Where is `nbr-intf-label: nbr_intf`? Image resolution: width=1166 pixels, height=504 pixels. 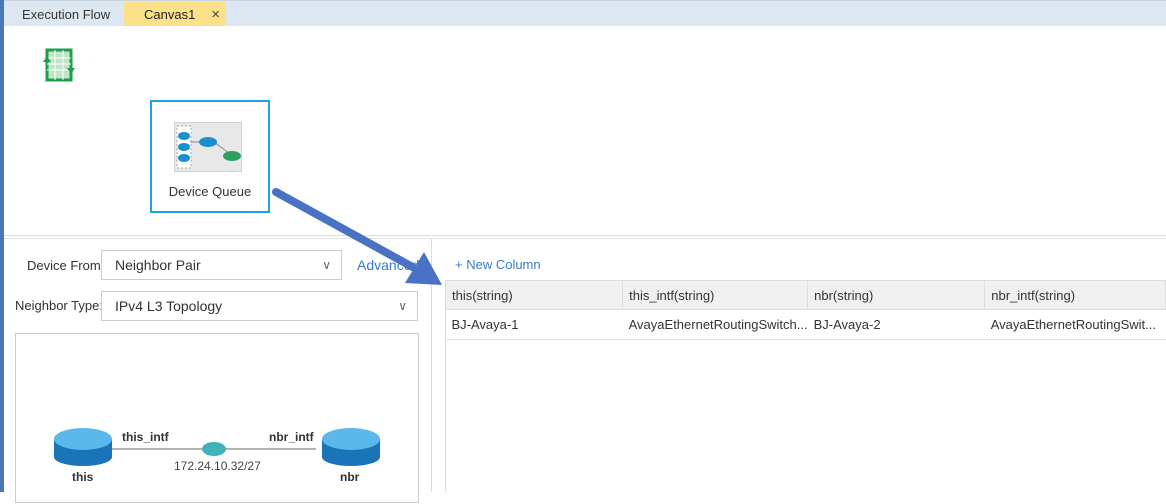
nbr-intf-label: nbr_intf is located at coordinates (291, 437).